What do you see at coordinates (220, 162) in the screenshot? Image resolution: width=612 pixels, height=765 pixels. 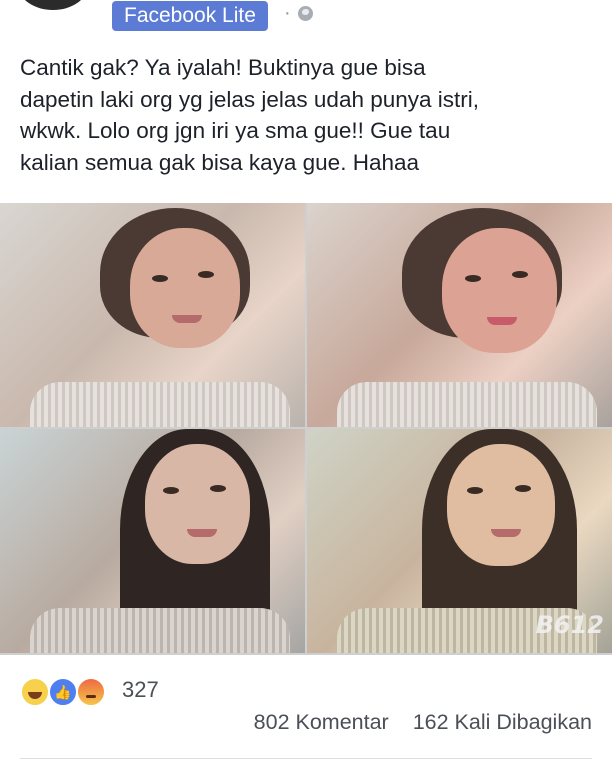 I see `post-text-line: kalian semua gak bisa kaya gue. Hahaa` at bounding box center [220, 162].